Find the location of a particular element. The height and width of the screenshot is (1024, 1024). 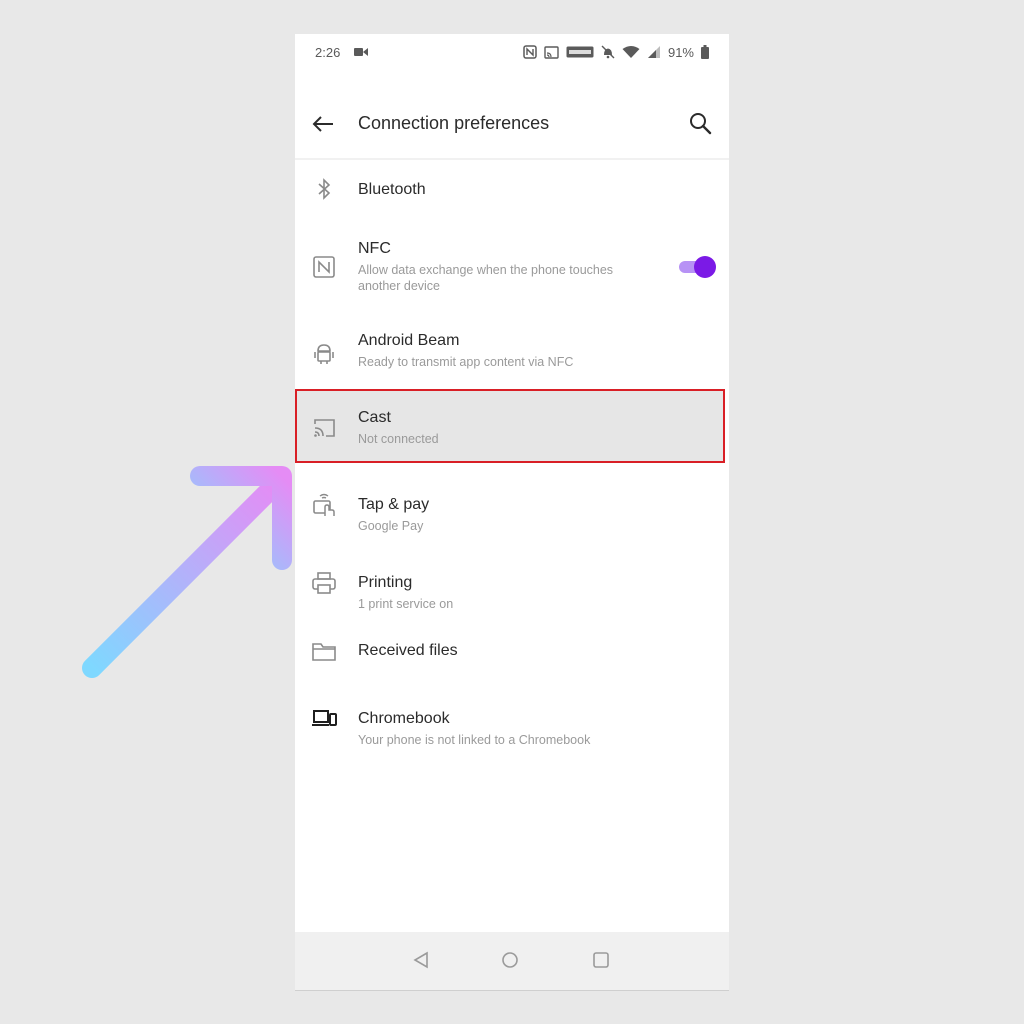

nfc-toggle is located at coordinates (697, 266).